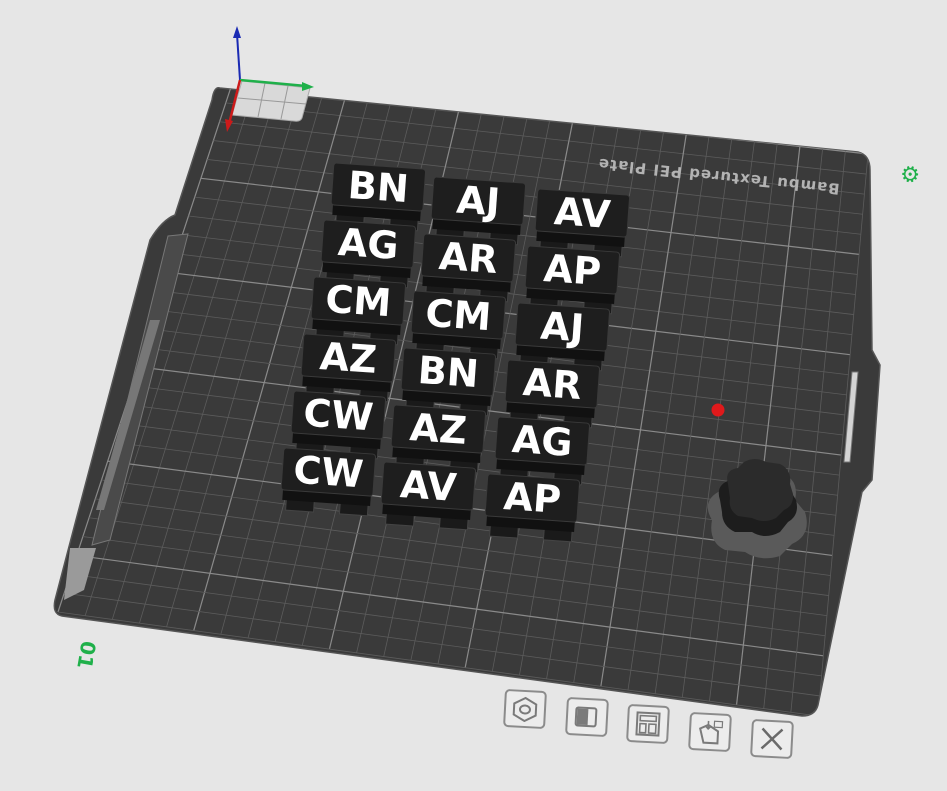  I want to click on close-icon, so click(772, 739).